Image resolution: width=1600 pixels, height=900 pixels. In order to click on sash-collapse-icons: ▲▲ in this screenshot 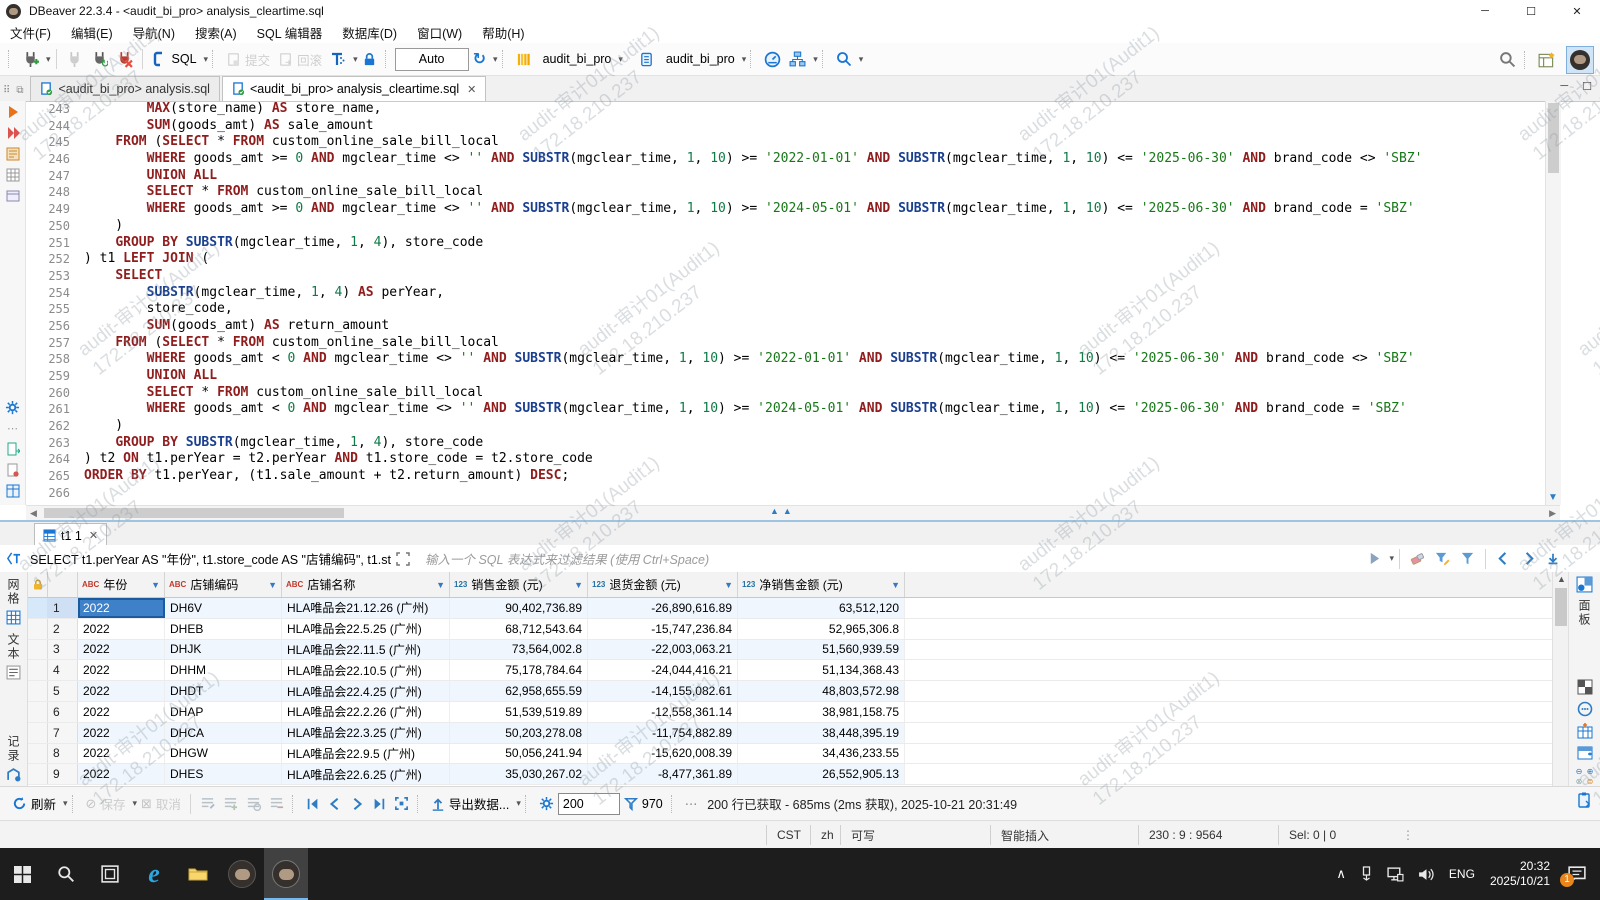, I will do `click(783, 511)`.